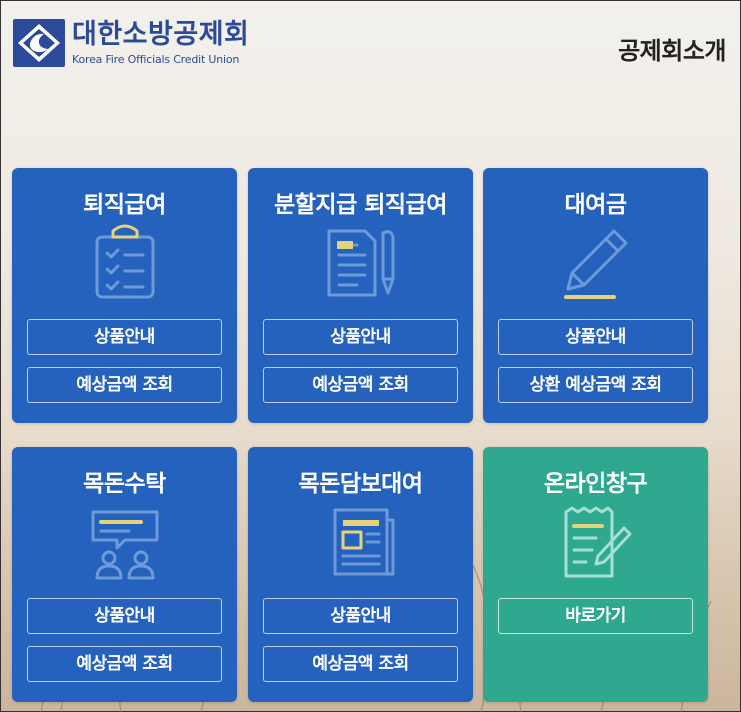 Image resolution: width=741 pixels, height=712 pixels. Describe the element at coordinates (124, 484) in the screenshot. I see `card-title: 목돈수탁` at that location.